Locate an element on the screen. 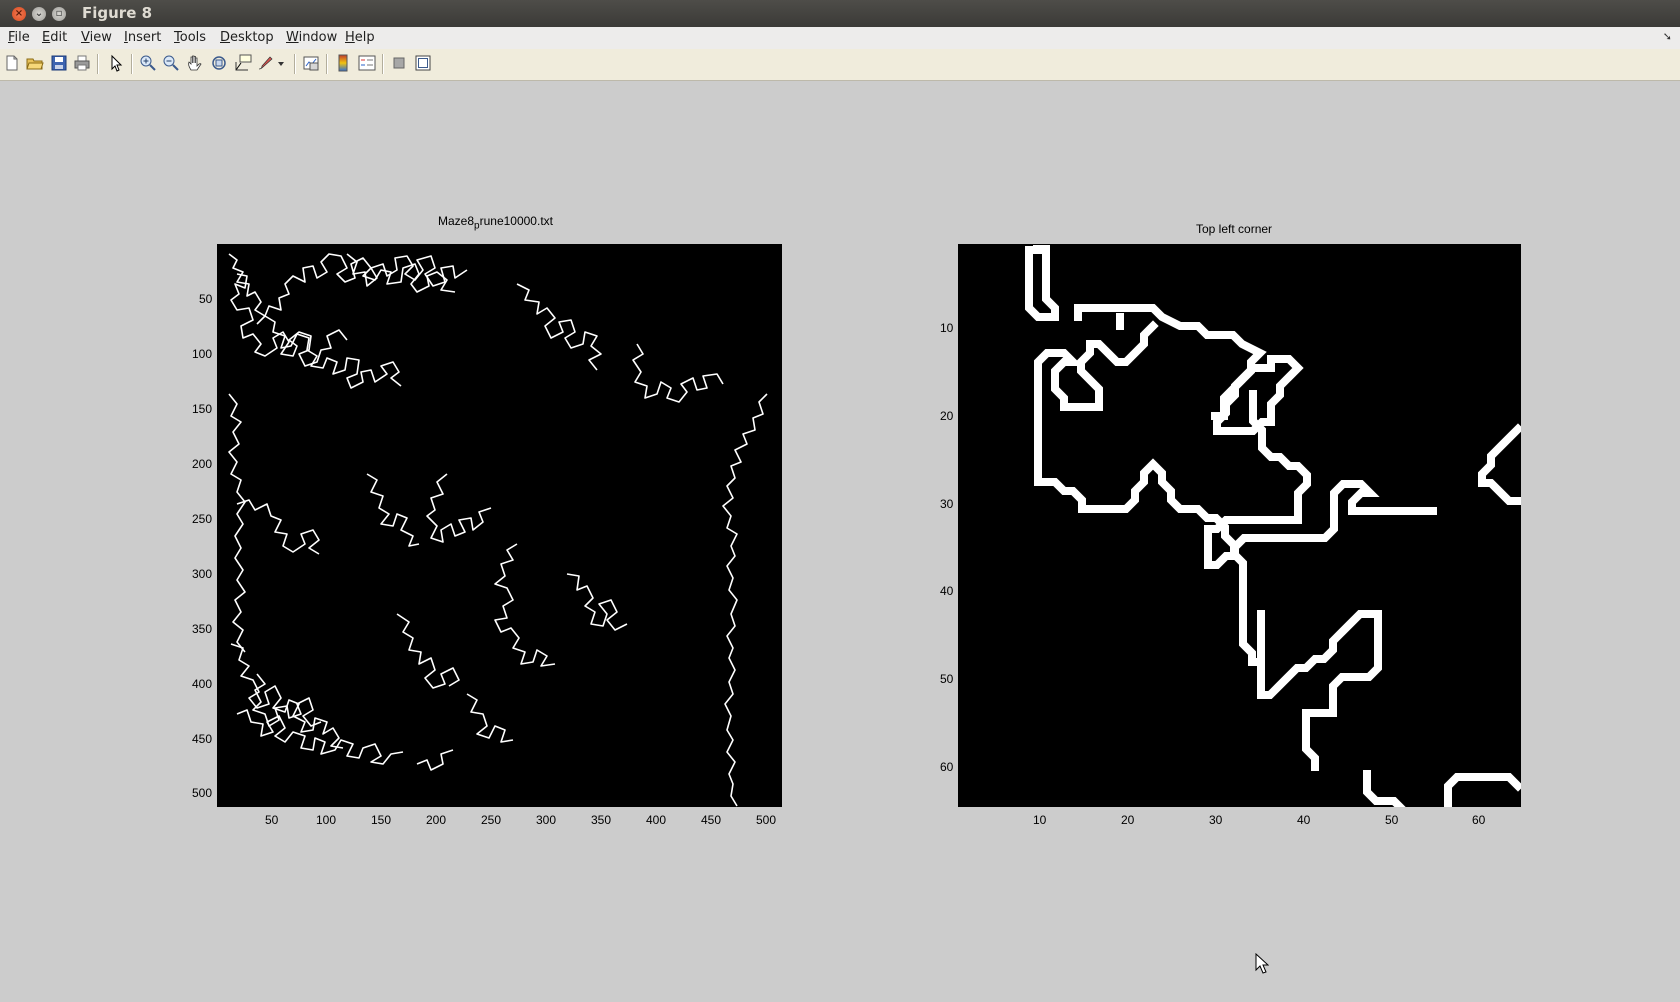 The width and height of the screenshot is (1680, 1002). left-xtick: 300 is located at coordinates (546, 820).